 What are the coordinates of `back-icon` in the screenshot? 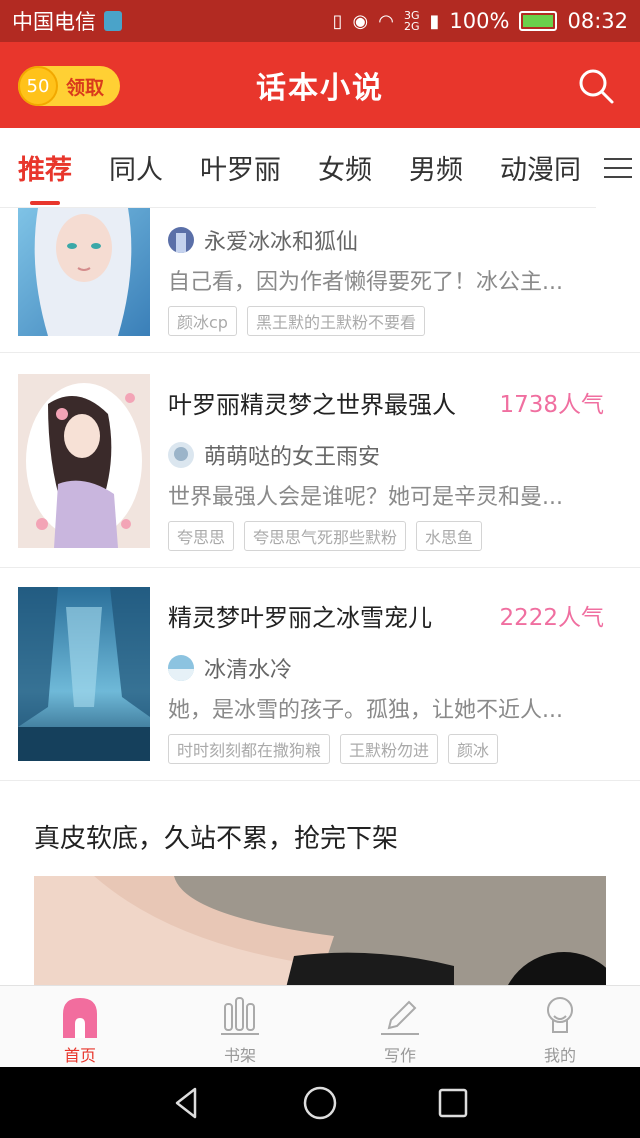 It's located at (187, 1103).